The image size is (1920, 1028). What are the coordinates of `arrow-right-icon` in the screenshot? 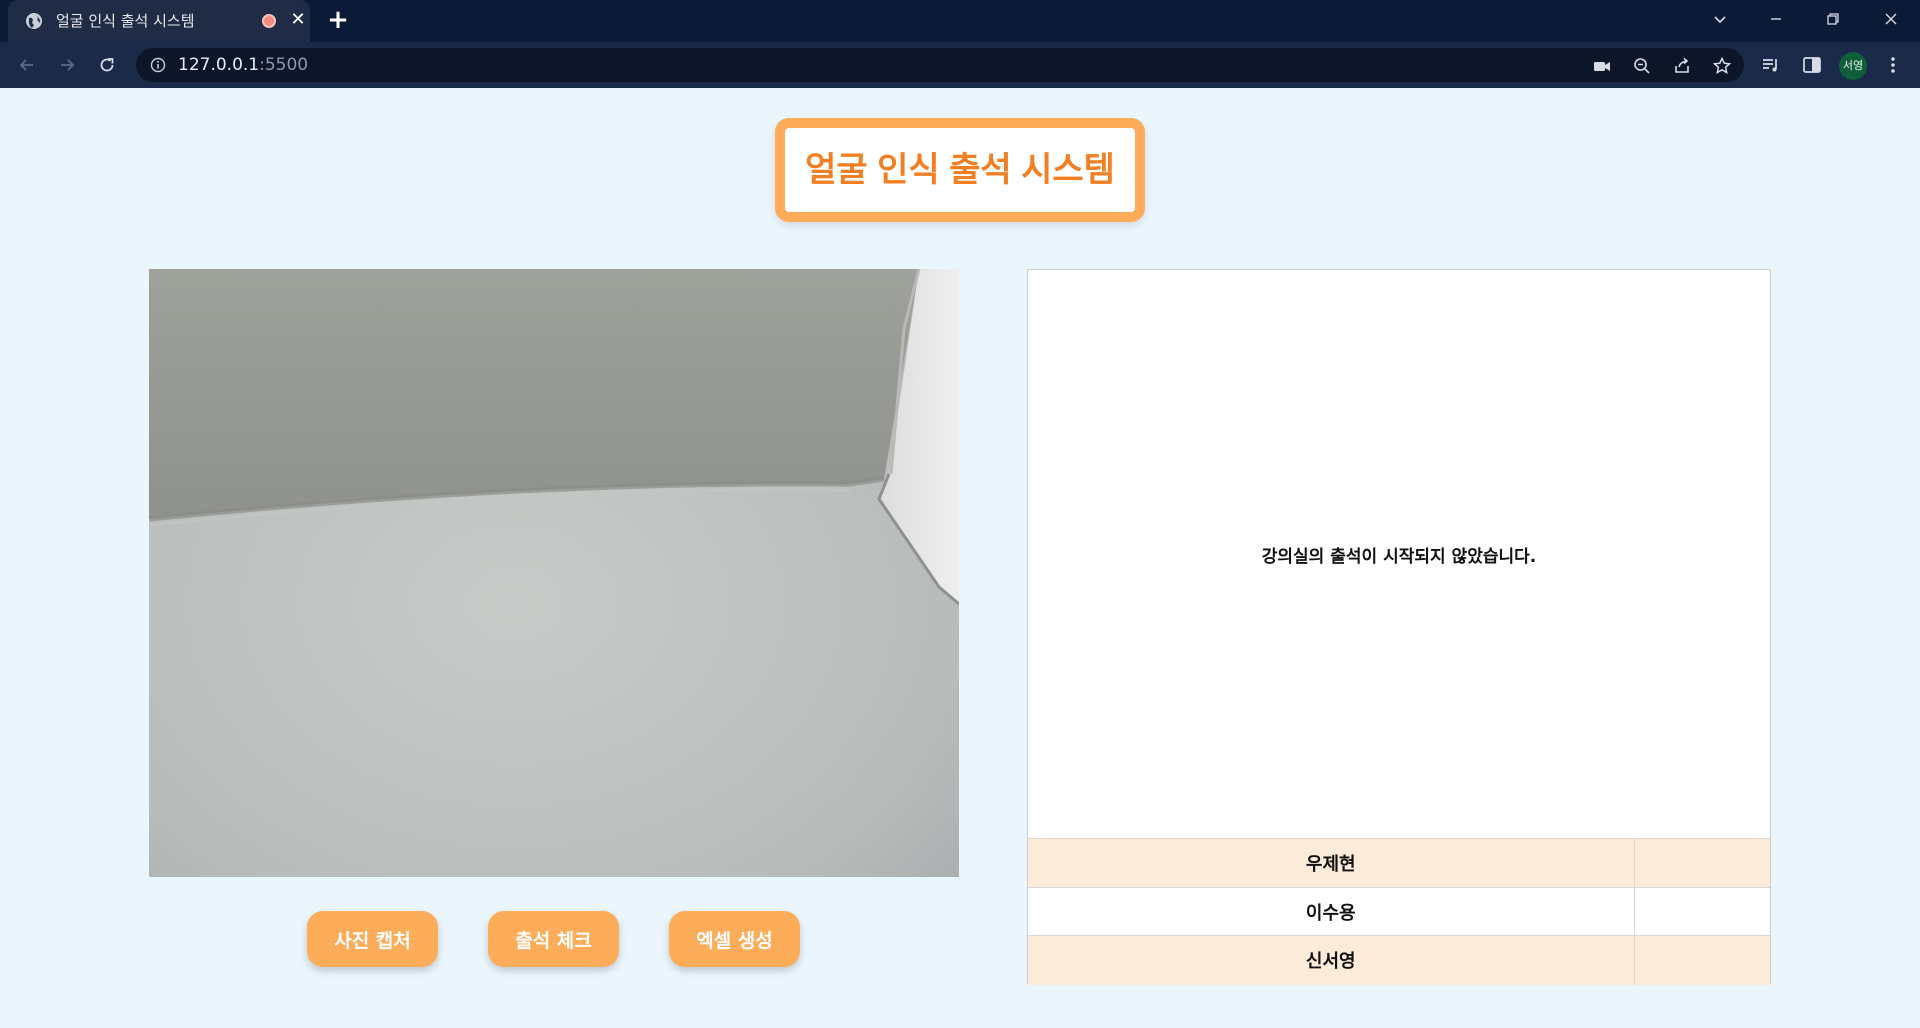 It's located at (68, 65).